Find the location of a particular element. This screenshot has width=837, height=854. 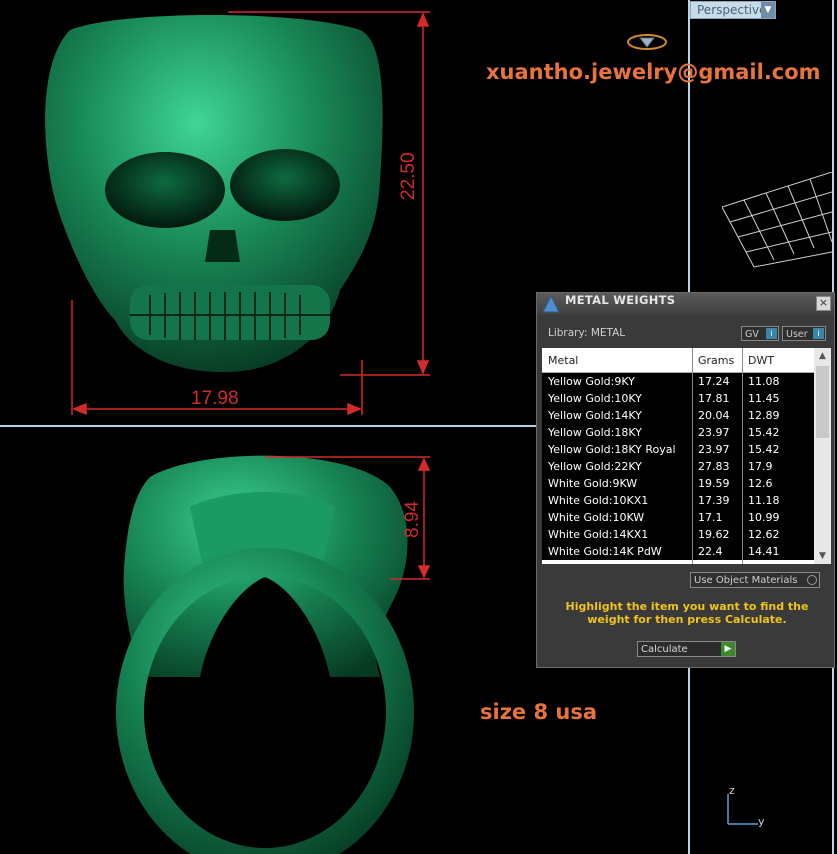

cell-dwt: 14.41 is located at coordinates (764, 551).